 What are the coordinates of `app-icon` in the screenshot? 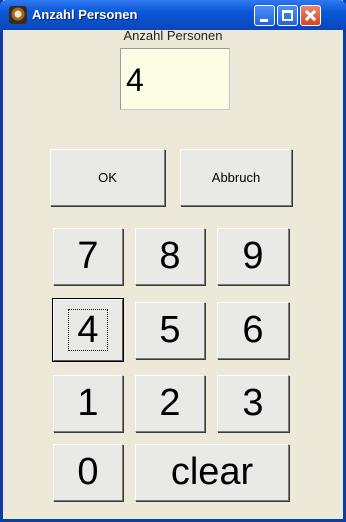 It's located at (18, 15).